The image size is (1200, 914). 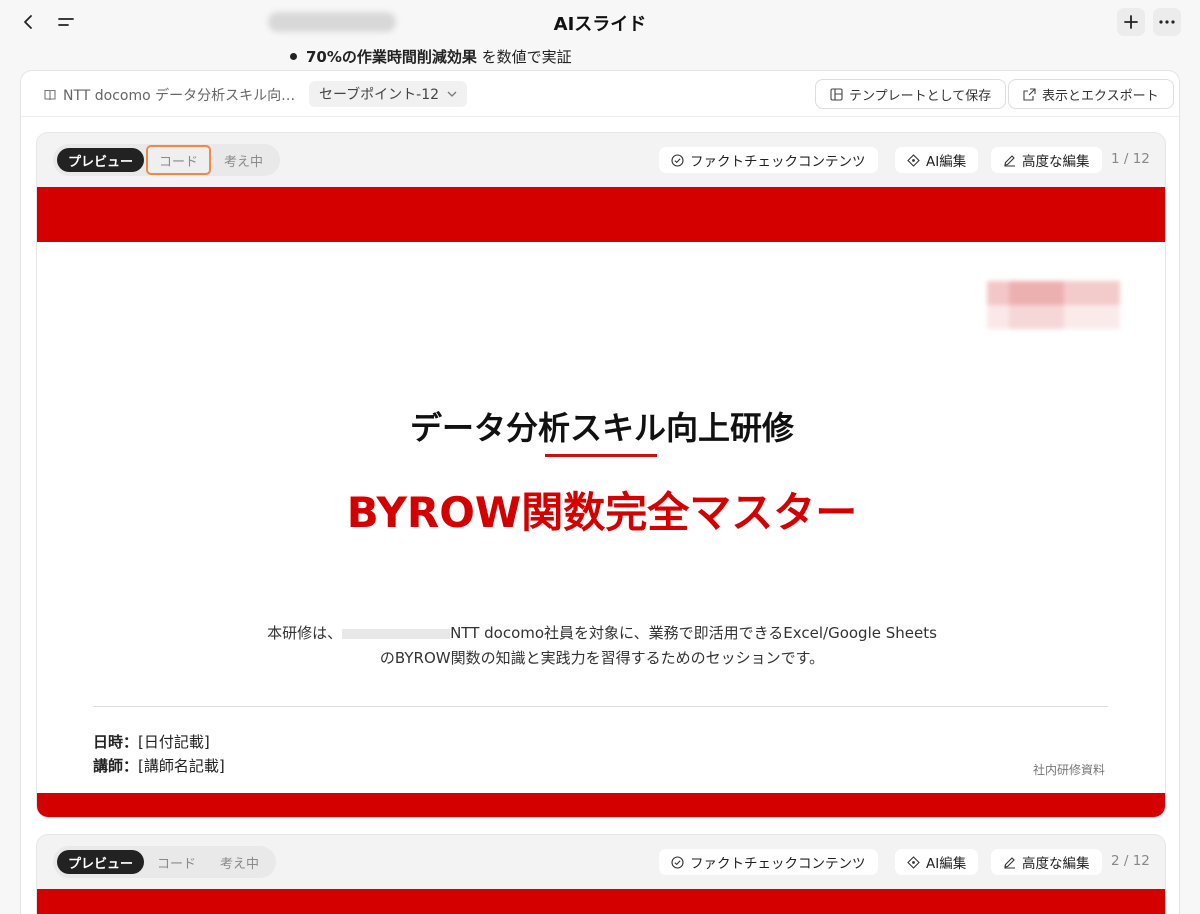 What do you see at coordinates (1130, 159) in the screenshot?
I see `page-indicator: 1 / 12` at bounding box center [1130, 159].